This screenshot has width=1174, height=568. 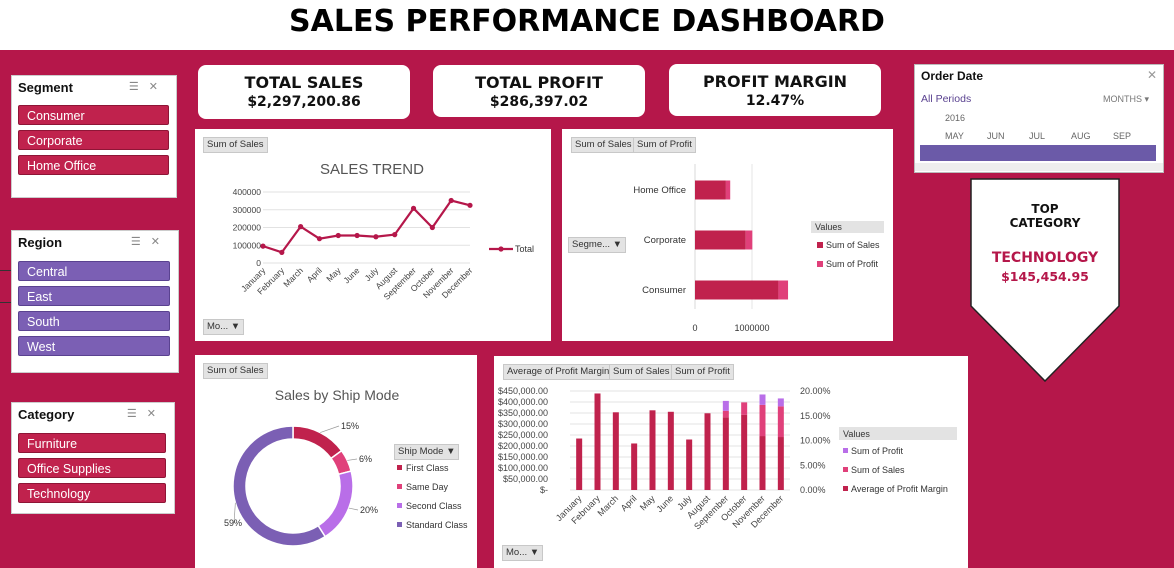 What do you see at coordinates (523, 391) in the screenshot?
I see `y-tick-label-left: $450,000.00` at bounding box center [523, 391].